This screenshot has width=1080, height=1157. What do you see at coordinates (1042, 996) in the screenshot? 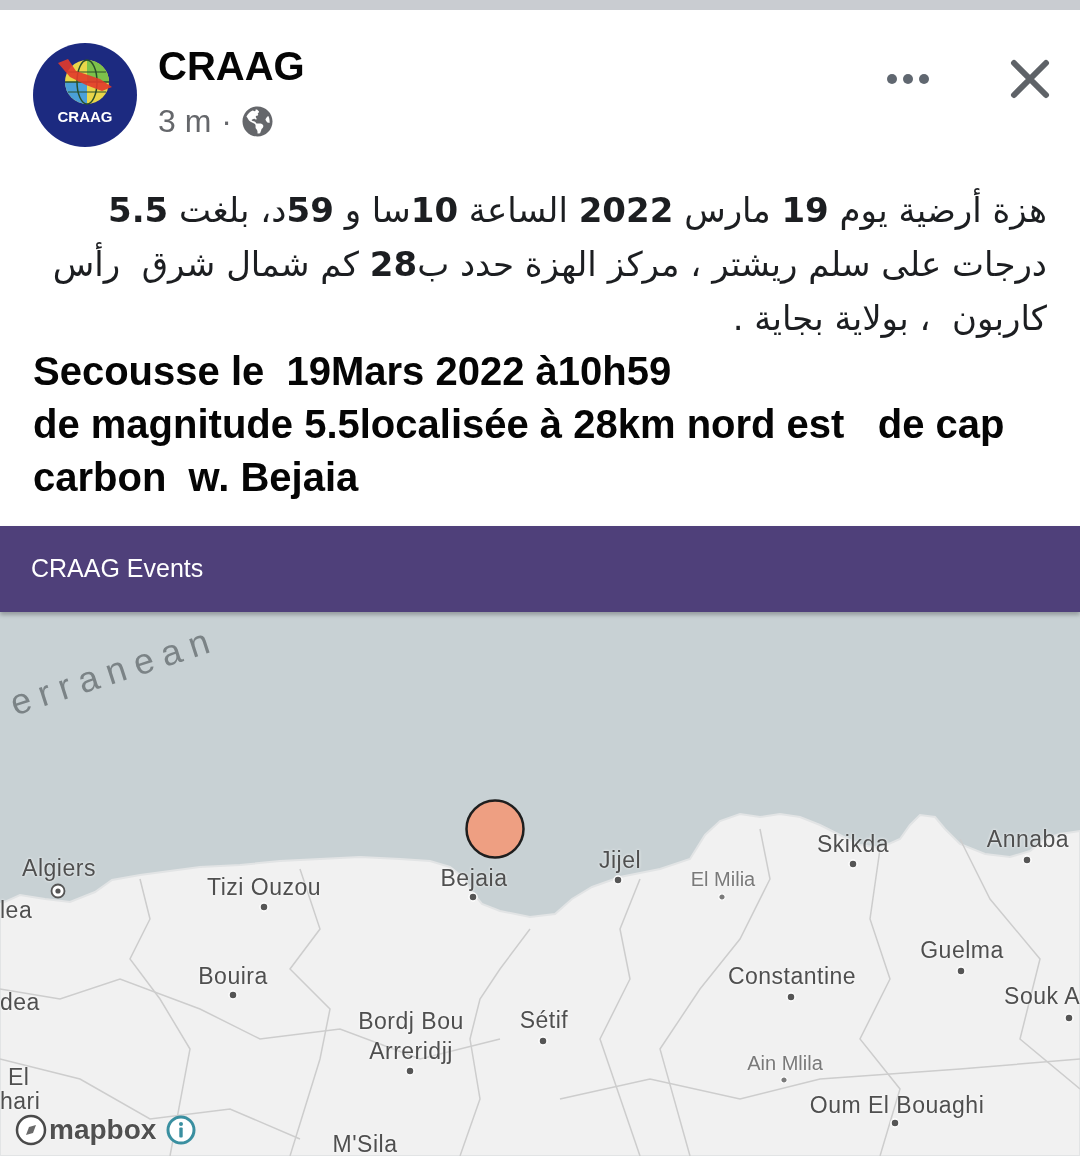
I see `city-label: Souk A` at bounding box center [1042, 996].